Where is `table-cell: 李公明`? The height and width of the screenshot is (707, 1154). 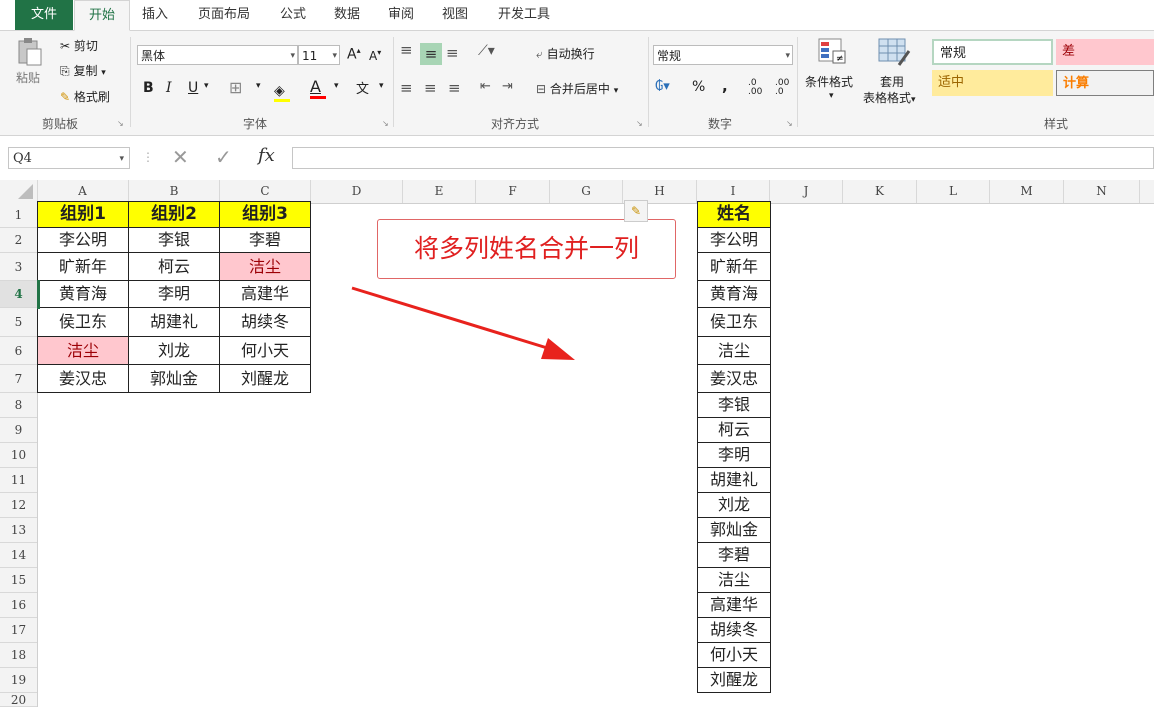 table-cell: 李公明 is located at coordinates (83, 240).